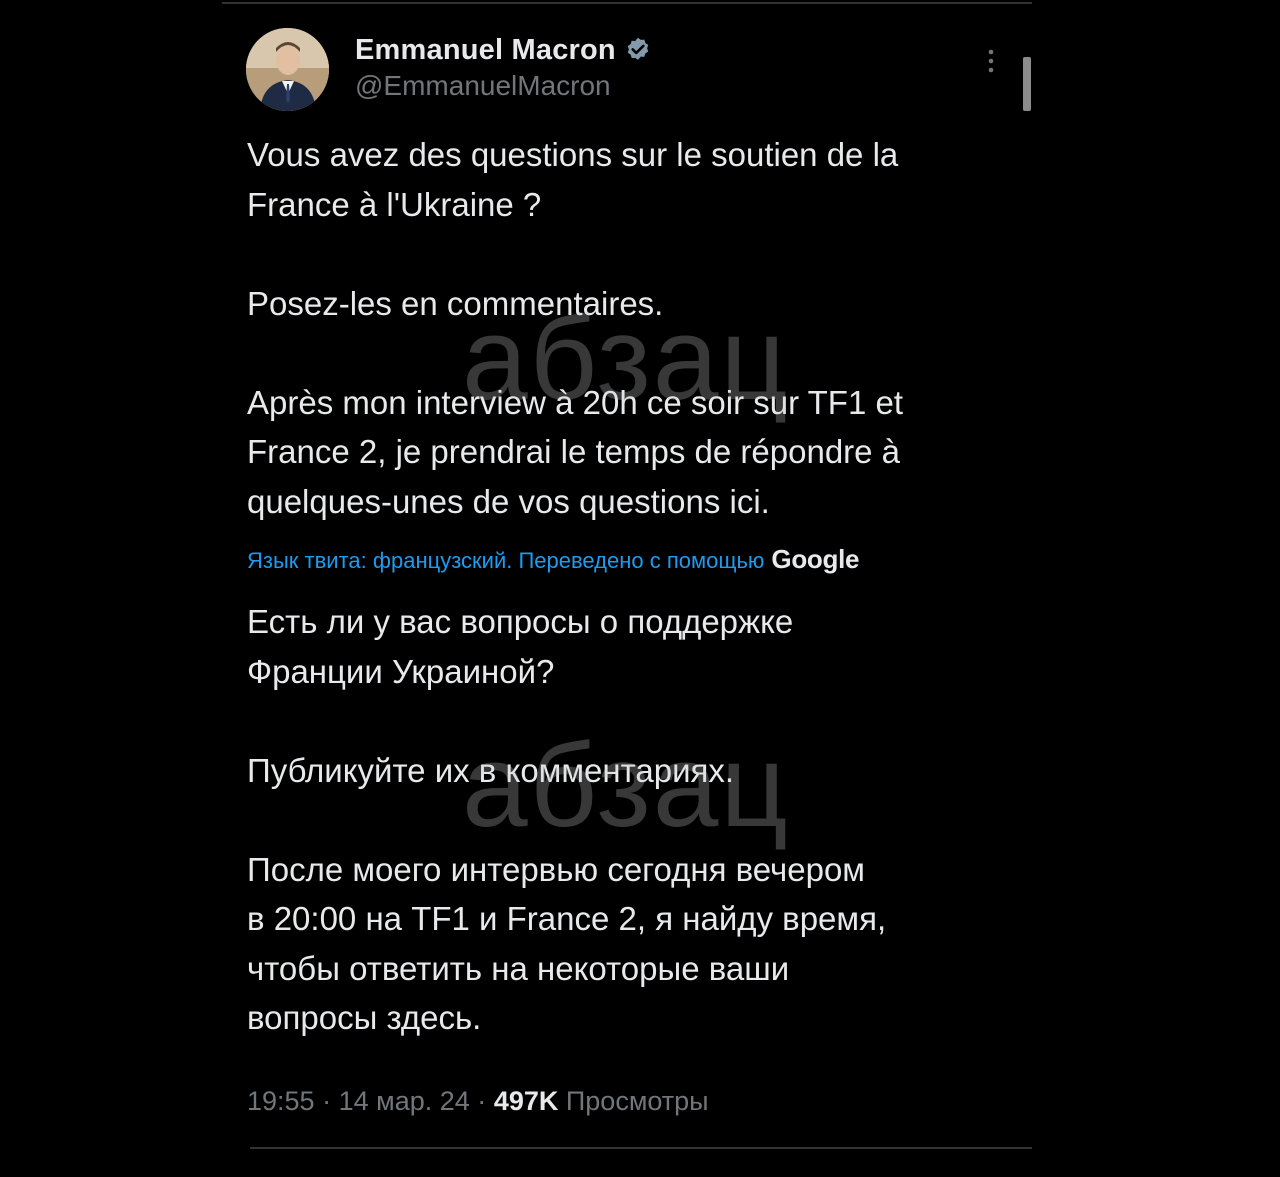 The width and height of the screenshot is (1280, 1177). I want to click on tweet-meta: 19:55 · 14 мар. 24 · 497K Просмотры, so click(478, 1101).